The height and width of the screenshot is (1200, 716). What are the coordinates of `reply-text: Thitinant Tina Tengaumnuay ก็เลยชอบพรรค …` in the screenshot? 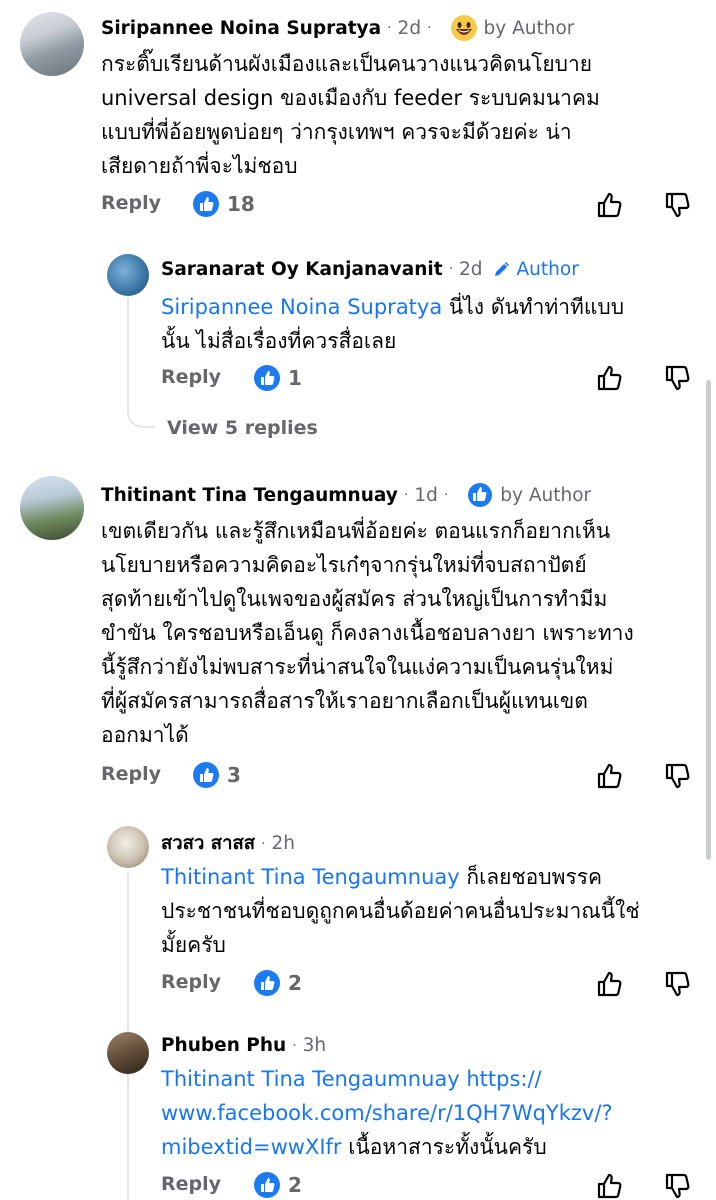 It's located at (433, 911).